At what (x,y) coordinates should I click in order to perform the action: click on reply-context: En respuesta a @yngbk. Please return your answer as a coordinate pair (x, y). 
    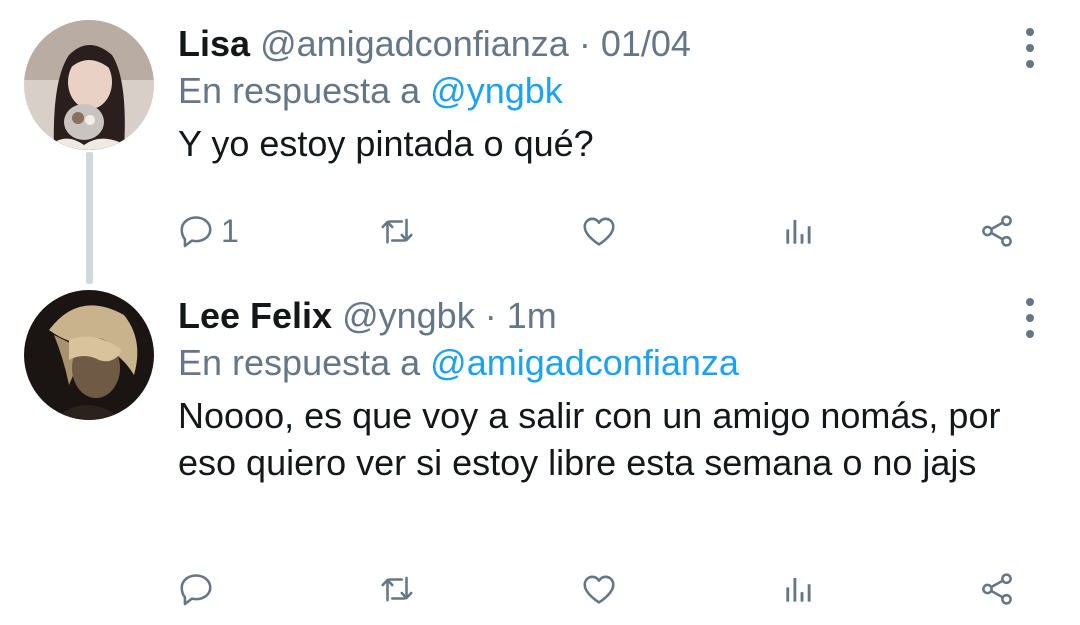
    Looking at the image, I should click on (594, 91).